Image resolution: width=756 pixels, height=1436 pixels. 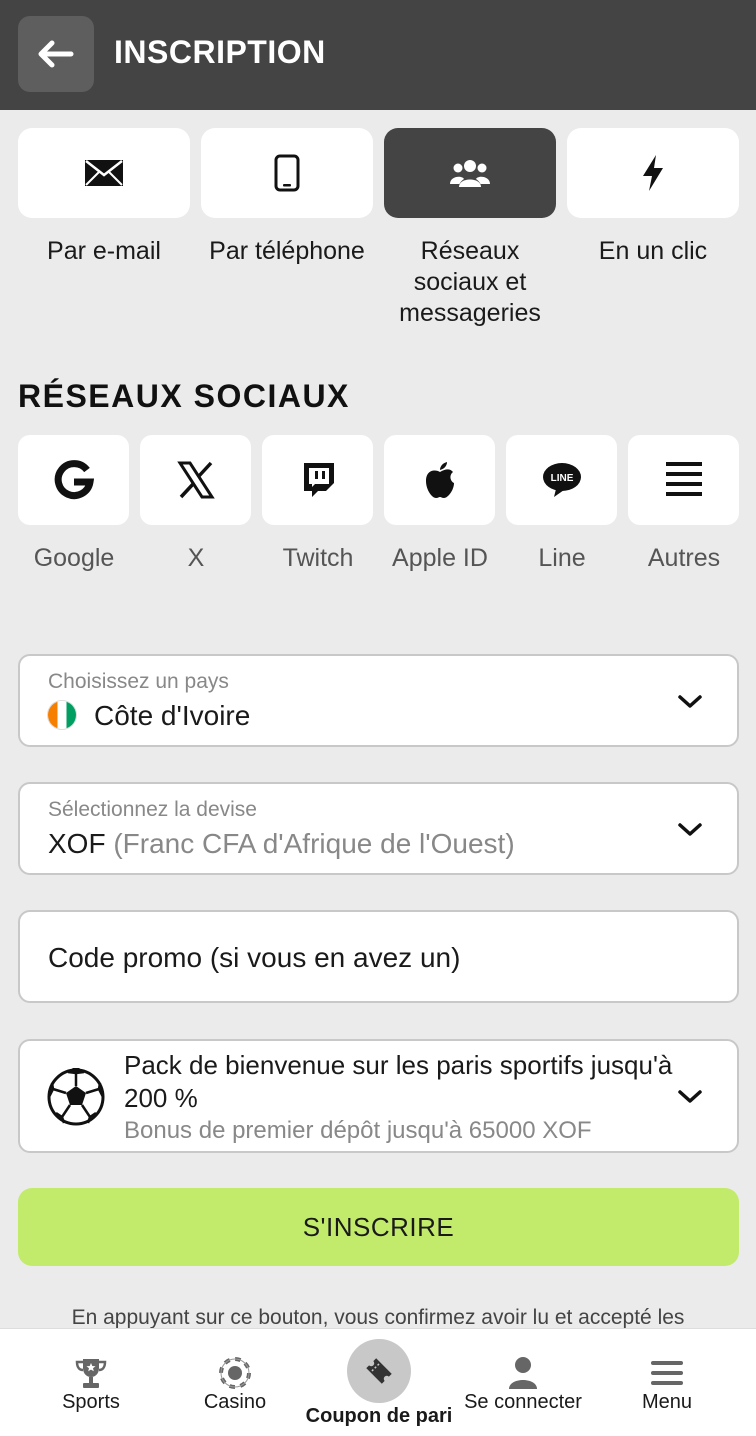 I want to click on svg-text: LINE, so click(x=561, y=478).